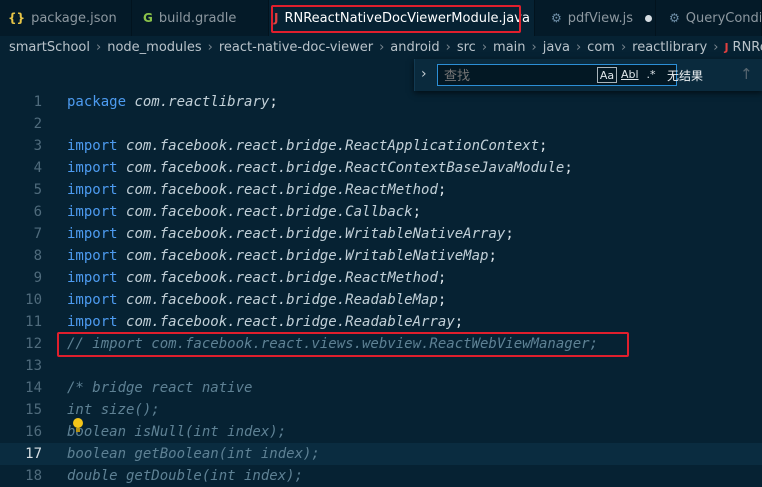 The height and width of the screenshot is (487, 762). I want to click on find-widget: › Aa Abl .* 无结果 ↑, so click(588, 75).